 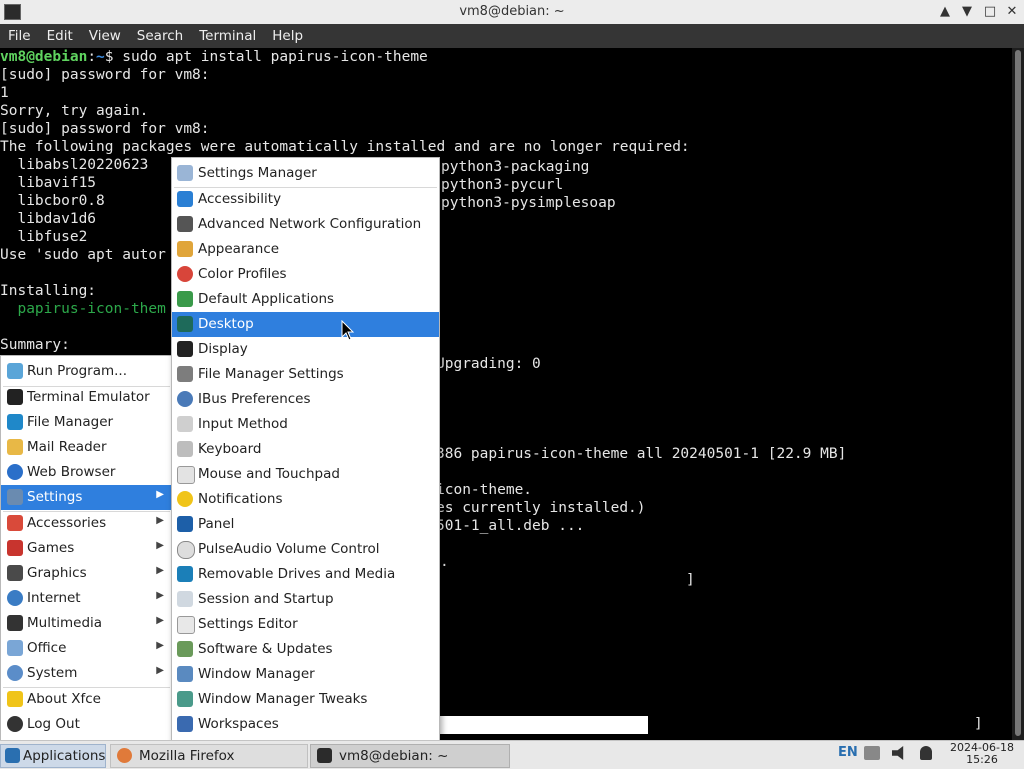 What do you see at coordinates (48, 291) in the screenshot?
I see `terminal-line: Installing:` at bounding box center [48, 291].